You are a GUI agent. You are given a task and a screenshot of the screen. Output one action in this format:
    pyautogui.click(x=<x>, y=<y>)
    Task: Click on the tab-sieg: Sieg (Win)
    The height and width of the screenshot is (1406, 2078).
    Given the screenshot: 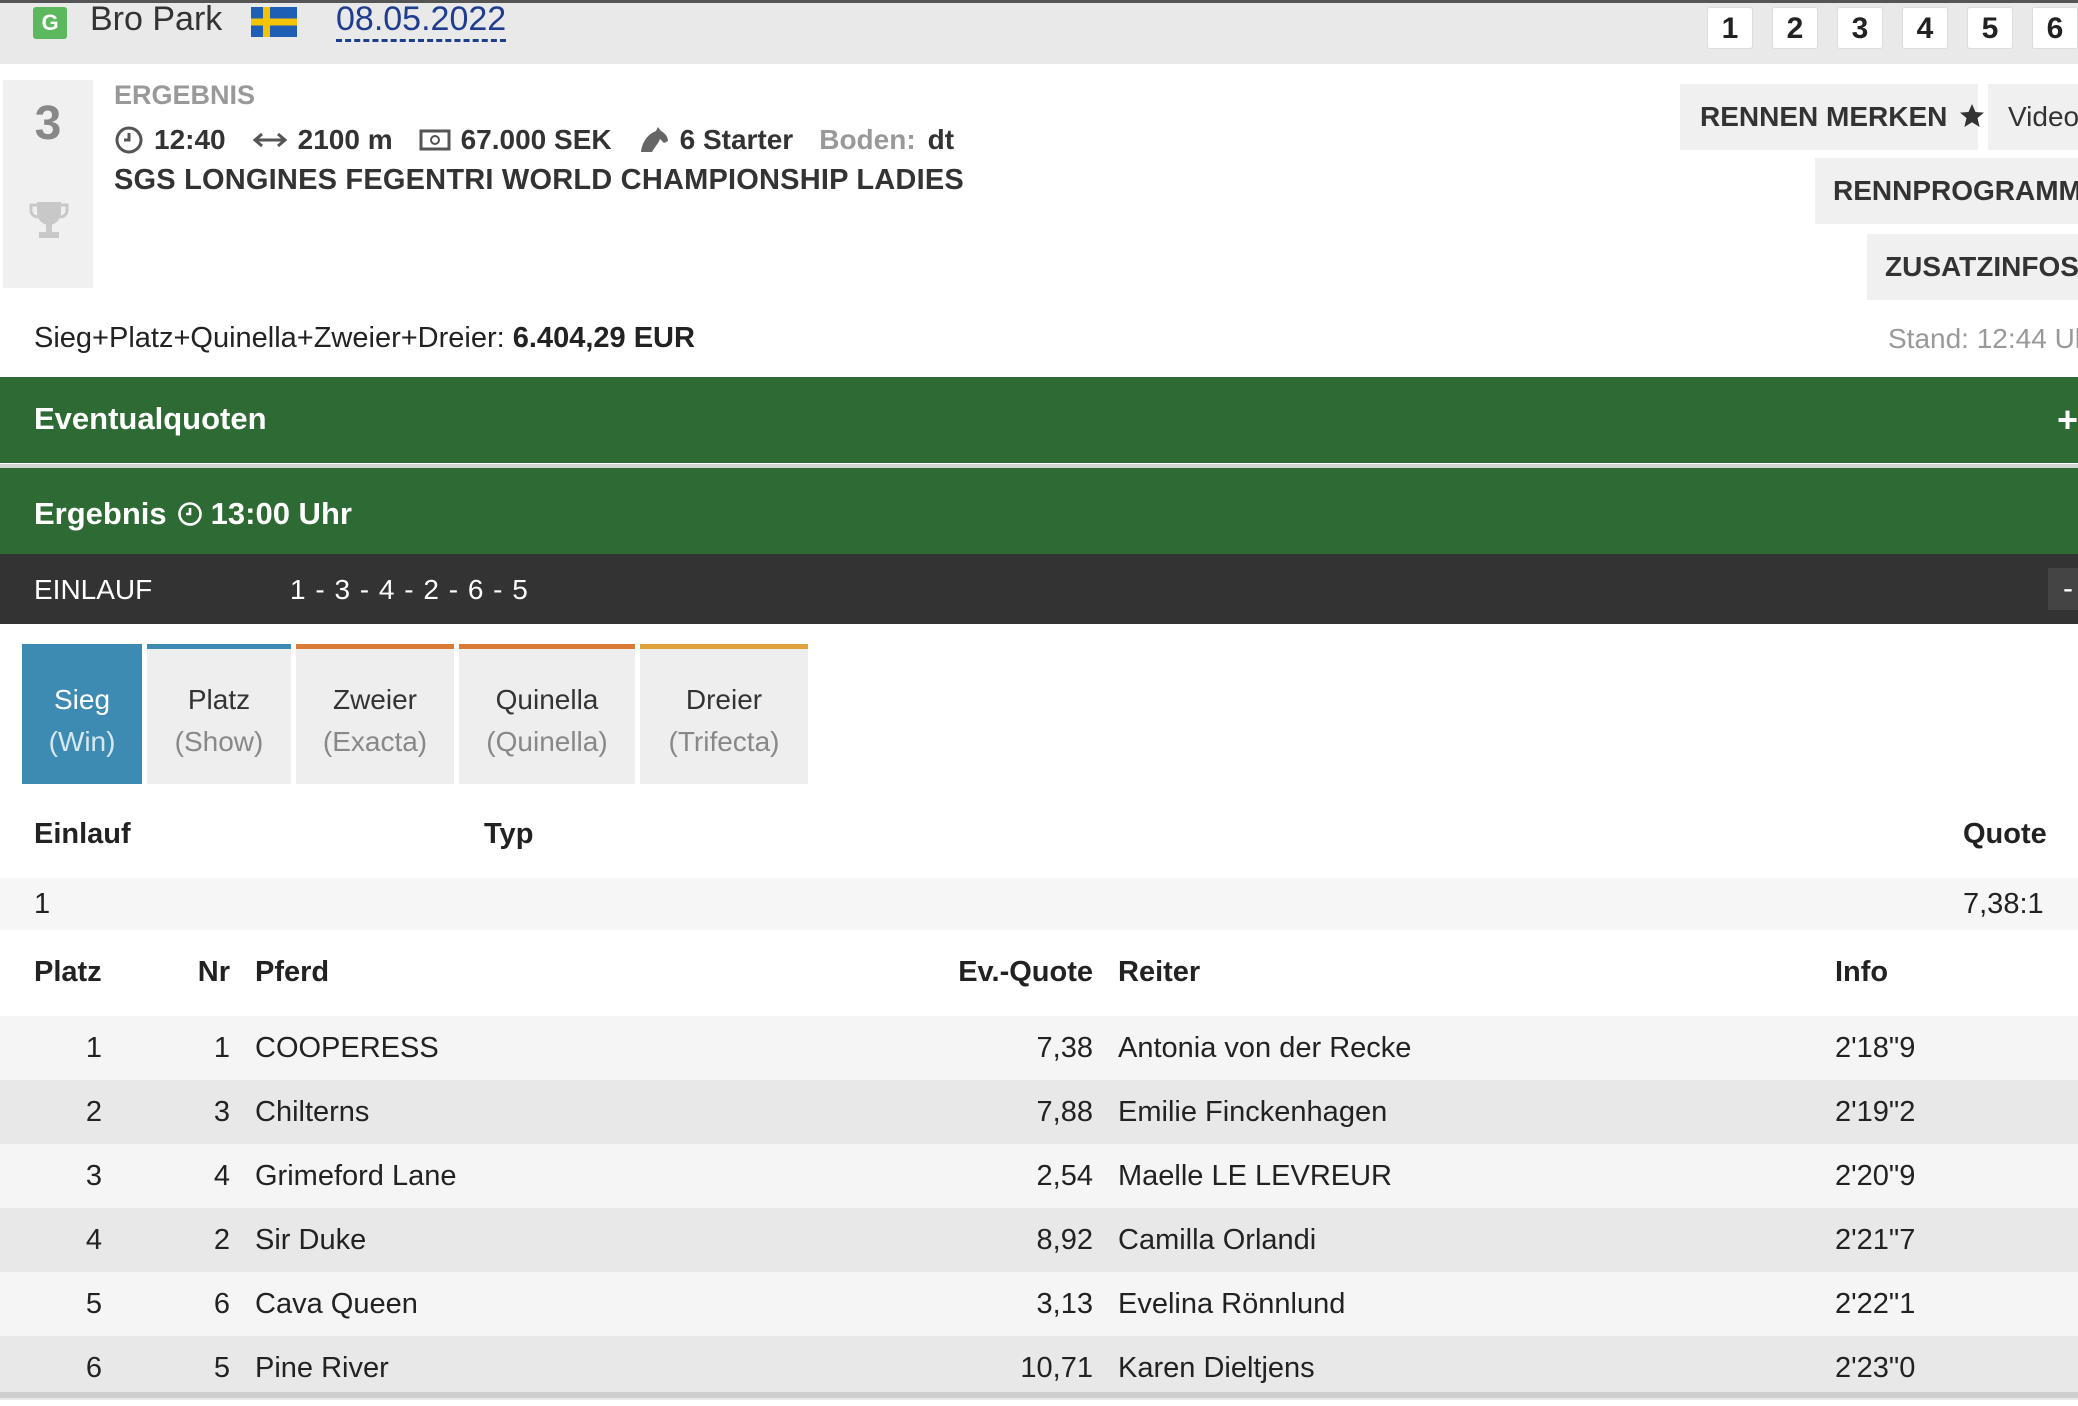 What is the action you would take?
    pyautogui.click(x=82, y=714)
    